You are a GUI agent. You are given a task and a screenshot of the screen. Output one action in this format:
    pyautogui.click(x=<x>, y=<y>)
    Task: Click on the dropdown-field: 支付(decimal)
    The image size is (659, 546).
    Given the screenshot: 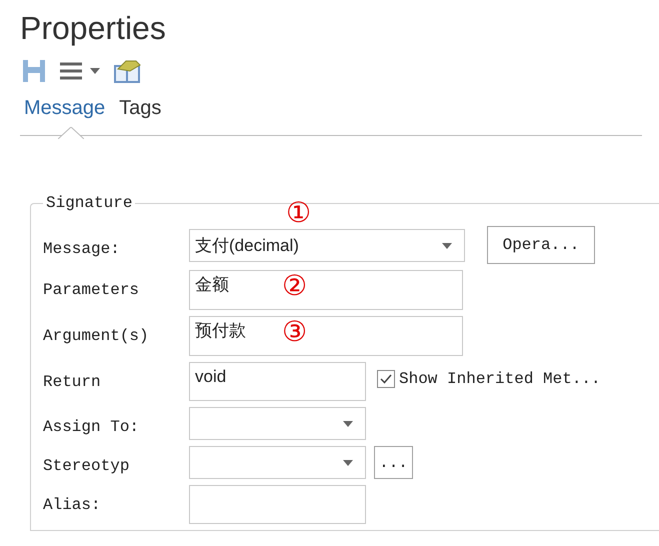 What is the action you would take?
    pyautogui.click(x=327, y=245)
    